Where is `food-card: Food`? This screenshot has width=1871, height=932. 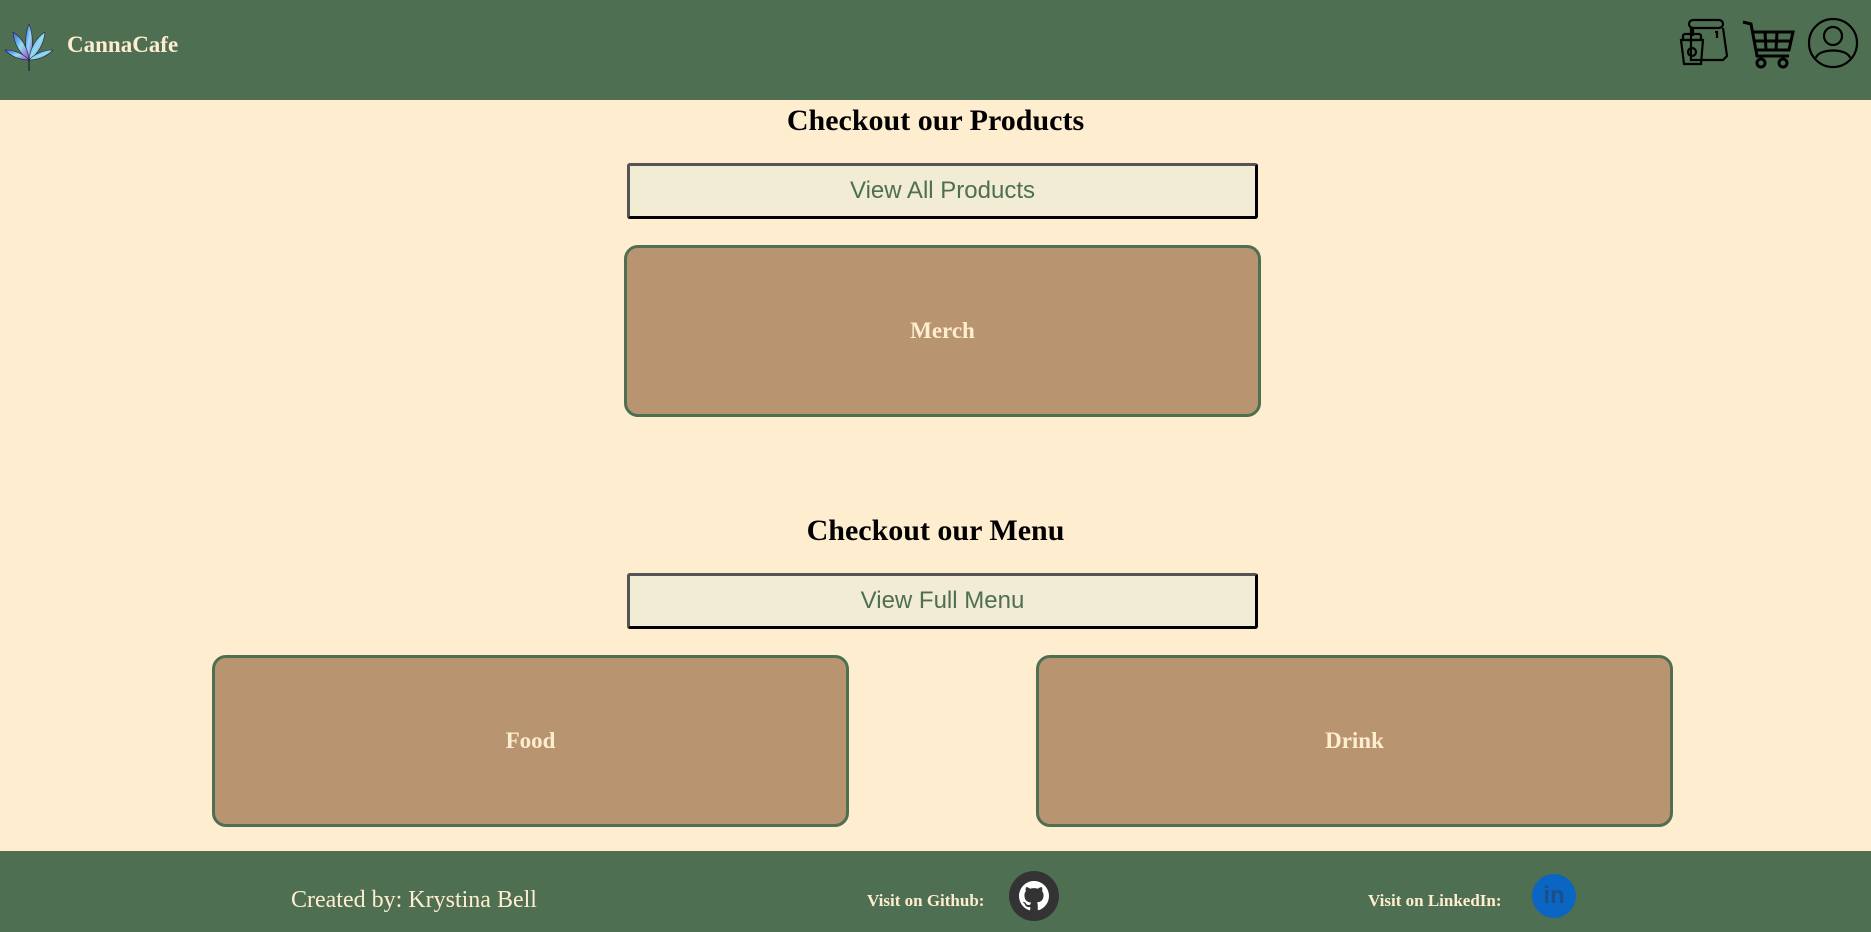 food-card: Food is located at coordinates (530, 741).